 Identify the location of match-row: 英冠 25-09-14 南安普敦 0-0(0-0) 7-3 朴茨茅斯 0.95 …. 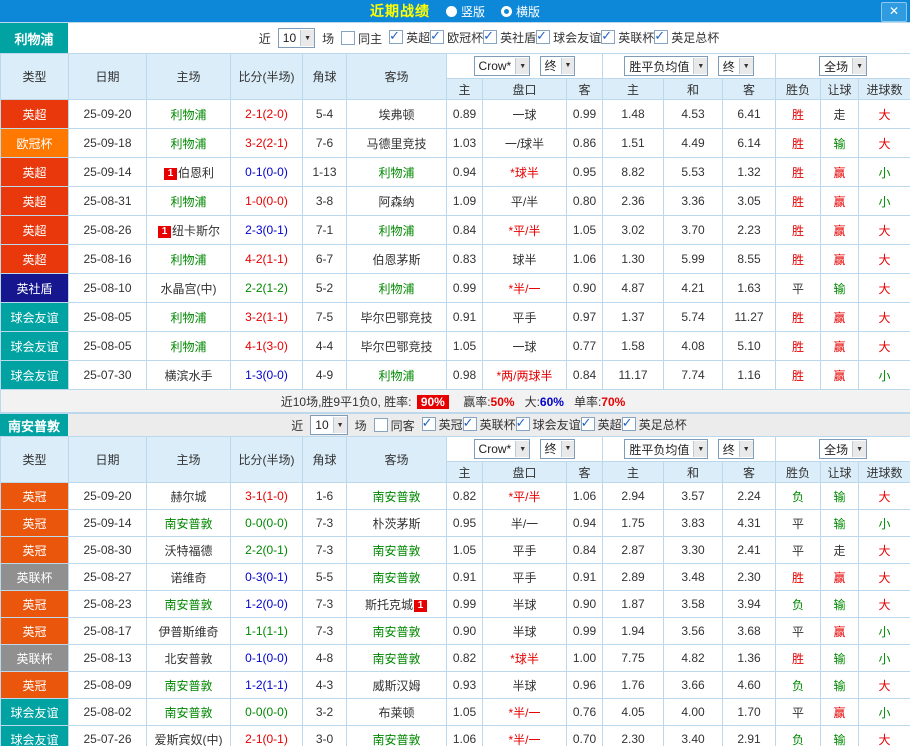
(455, 523).